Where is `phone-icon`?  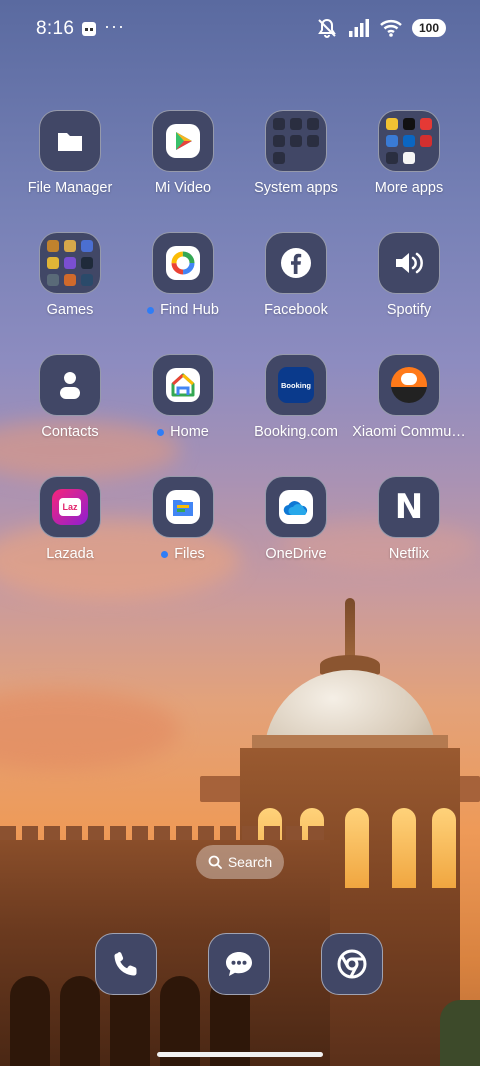
phone-icon is located at coordinates (125, 964).